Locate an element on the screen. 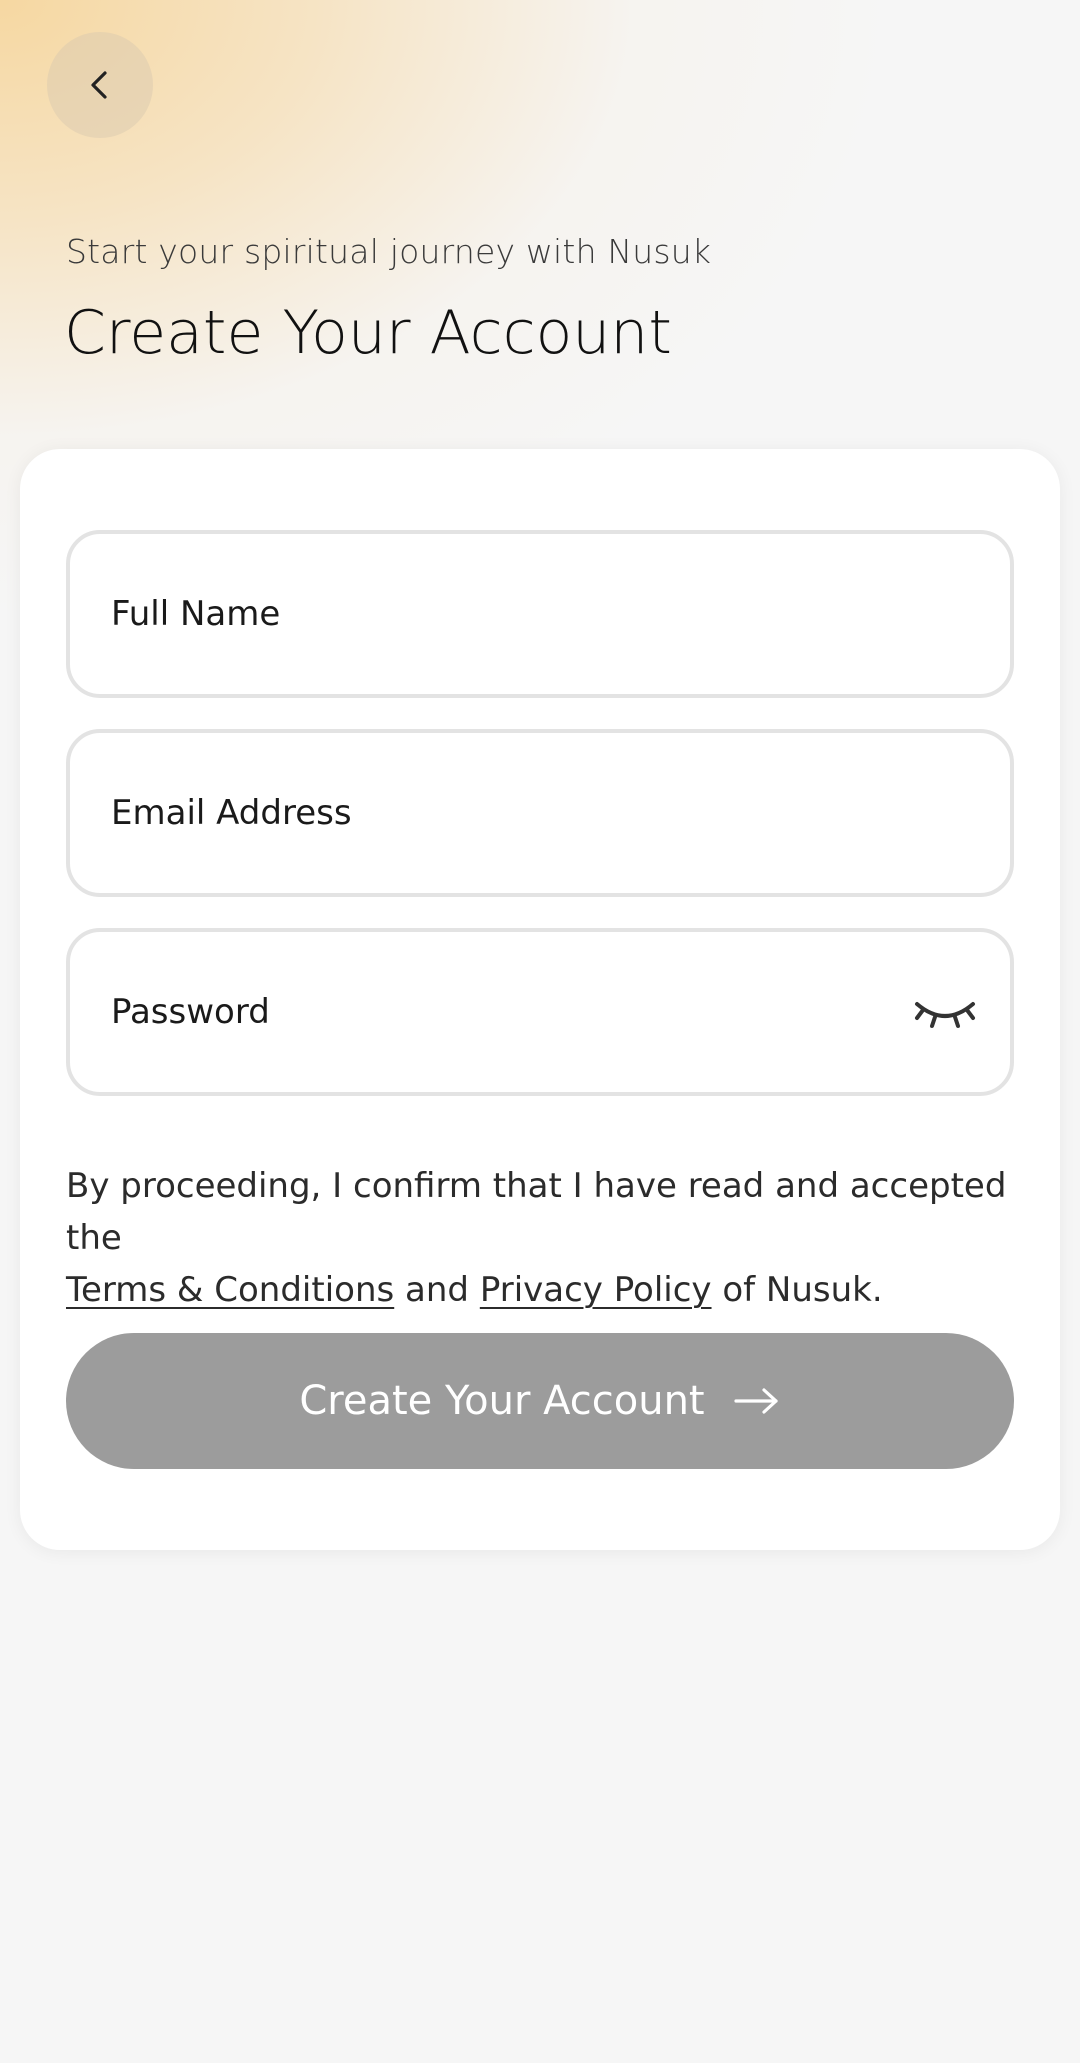  chevron-left-icon is located at coordinates (99, 85).